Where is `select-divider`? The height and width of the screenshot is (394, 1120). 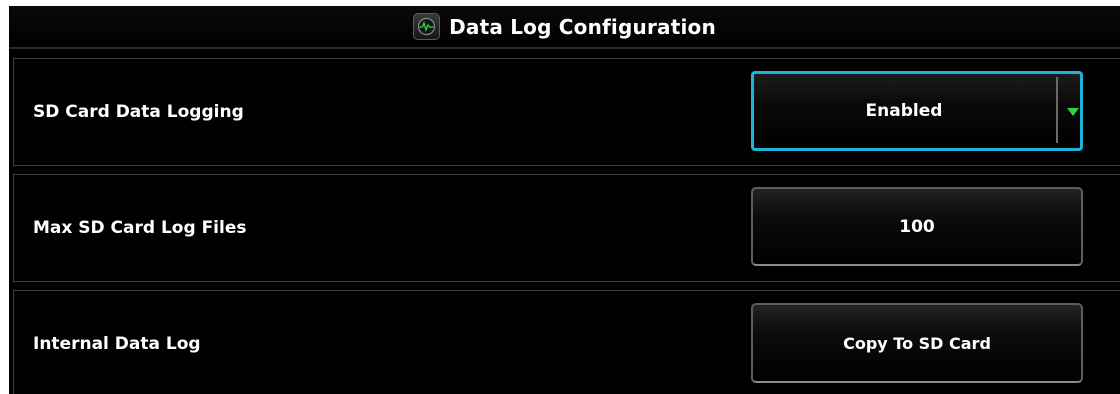 select-divider is located at coordinates (1057, 110).